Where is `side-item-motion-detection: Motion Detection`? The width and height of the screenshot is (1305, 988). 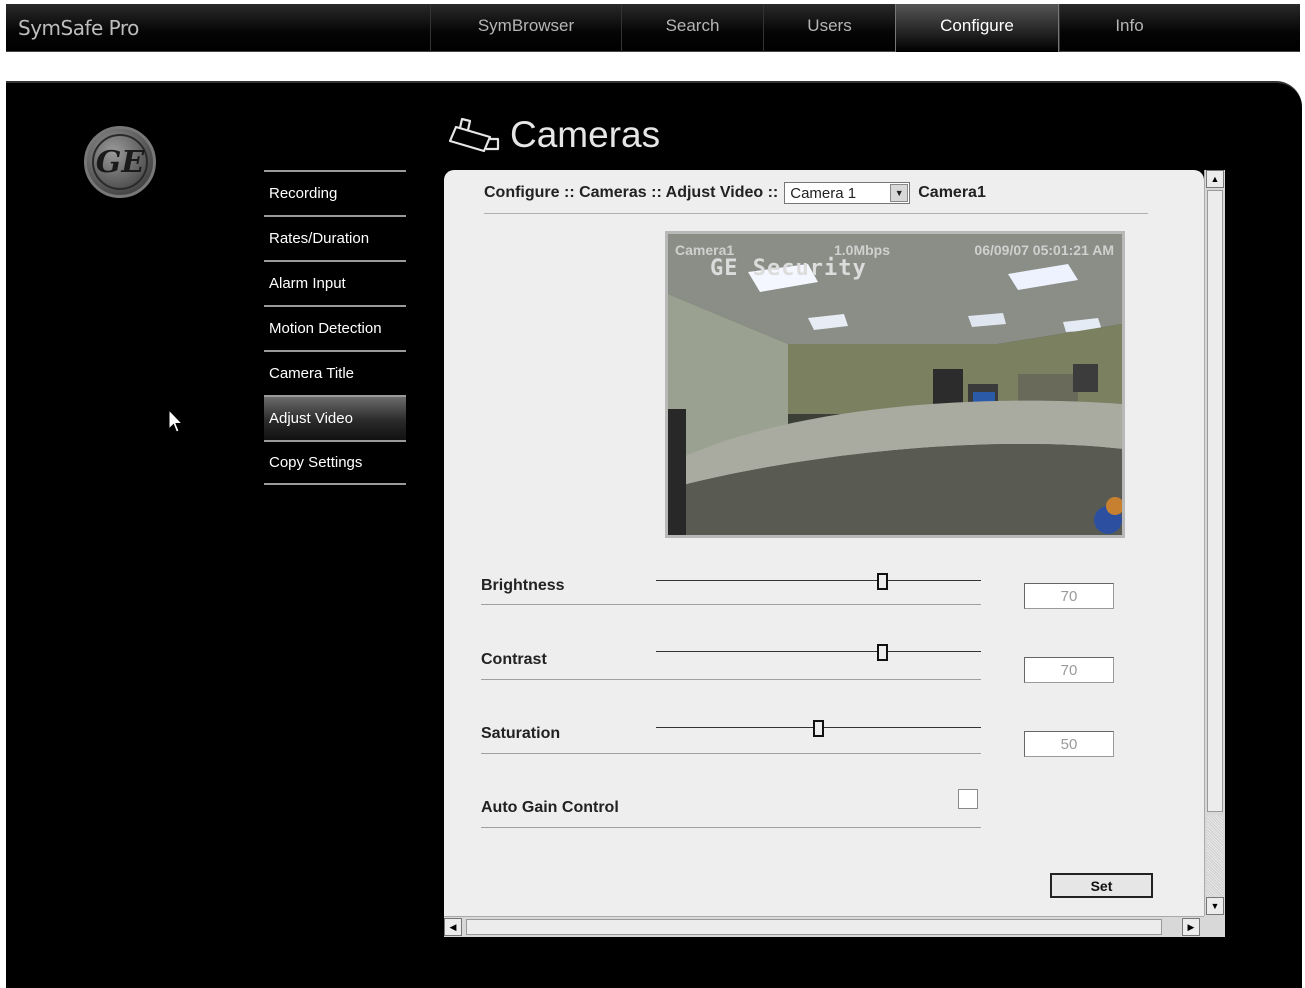
side-item-motion-detection: Motion Detection is located at coordinates (335, 327).